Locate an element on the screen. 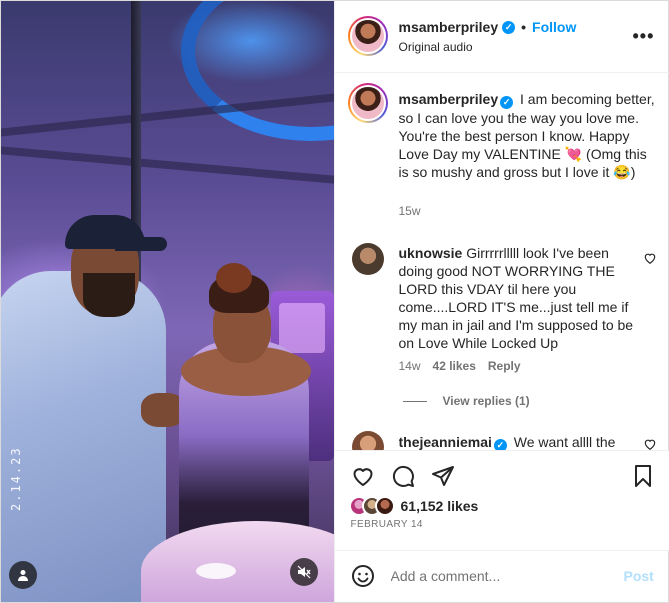 Image resolution: width=669 pixels, height=603 pixels. post-date: FEBRUARY 14 is located at coordinates (387, 524).